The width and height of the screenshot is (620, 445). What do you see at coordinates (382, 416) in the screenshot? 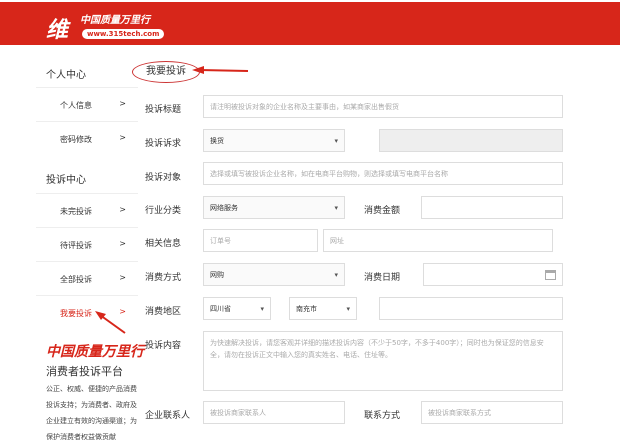
I see `contact-method-label: 联系方式` at bounding box center [382, 416].